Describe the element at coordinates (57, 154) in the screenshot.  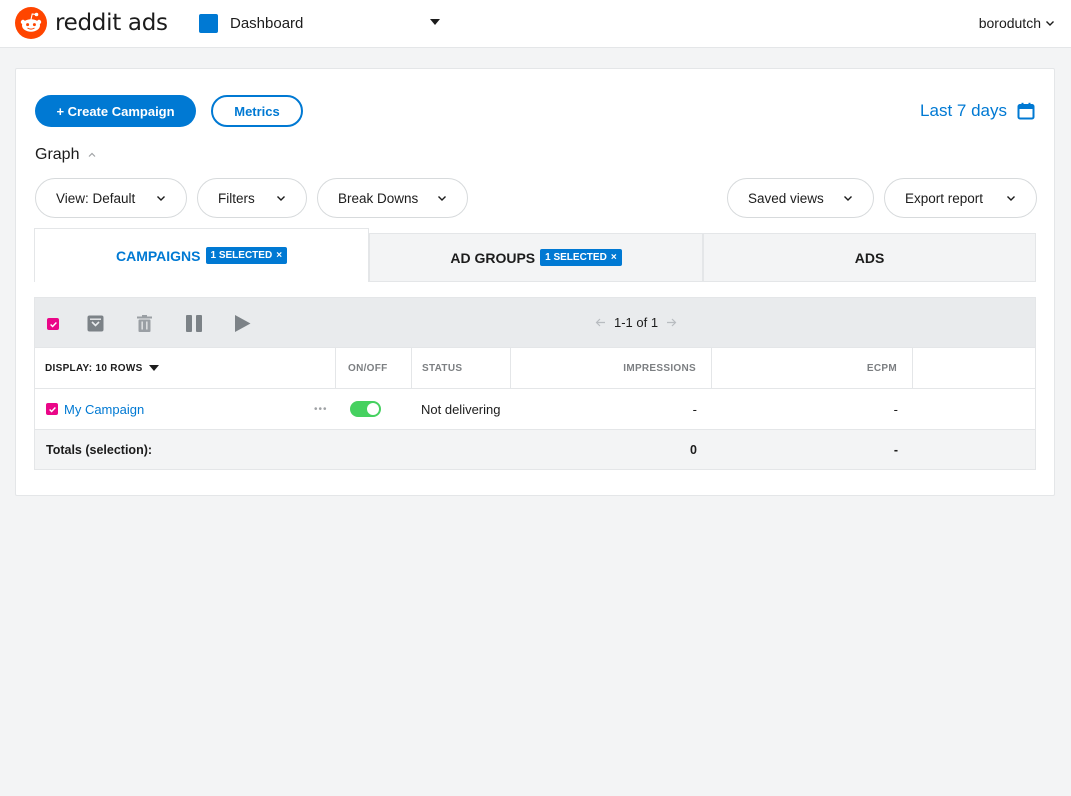
I see `graph-label: Graph` at that location.